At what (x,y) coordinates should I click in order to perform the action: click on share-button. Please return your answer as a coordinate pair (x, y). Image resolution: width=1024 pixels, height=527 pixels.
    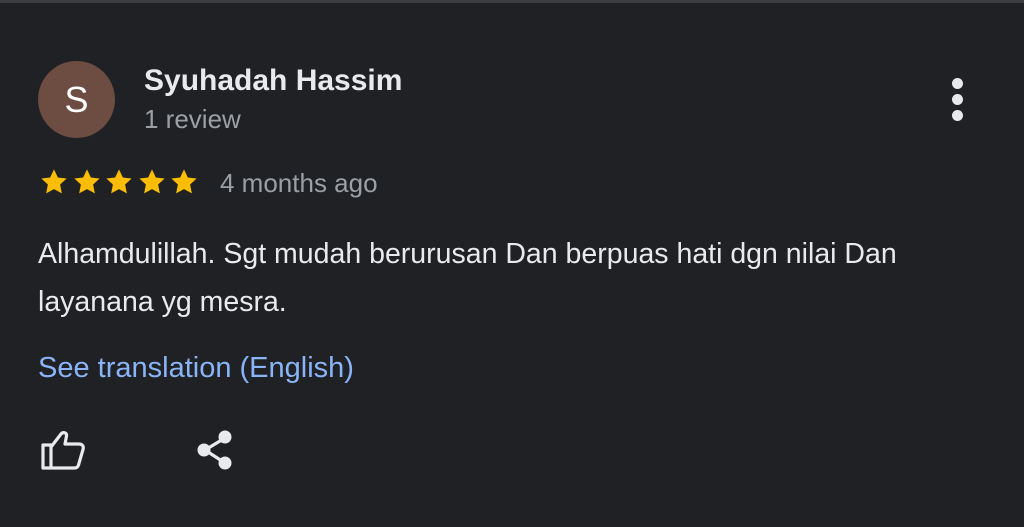
    Looking at the image, I should click on (217, 450).